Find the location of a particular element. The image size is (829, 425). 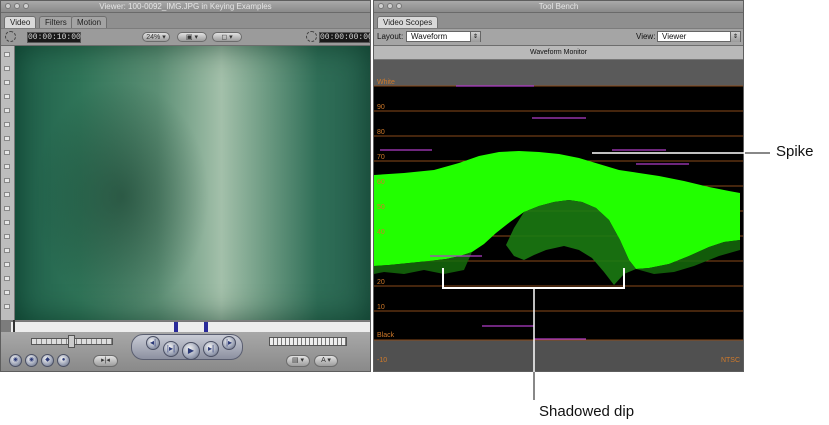

shadowed-dip-annotation: Shadowed dip is located at coordinates (587, 411).